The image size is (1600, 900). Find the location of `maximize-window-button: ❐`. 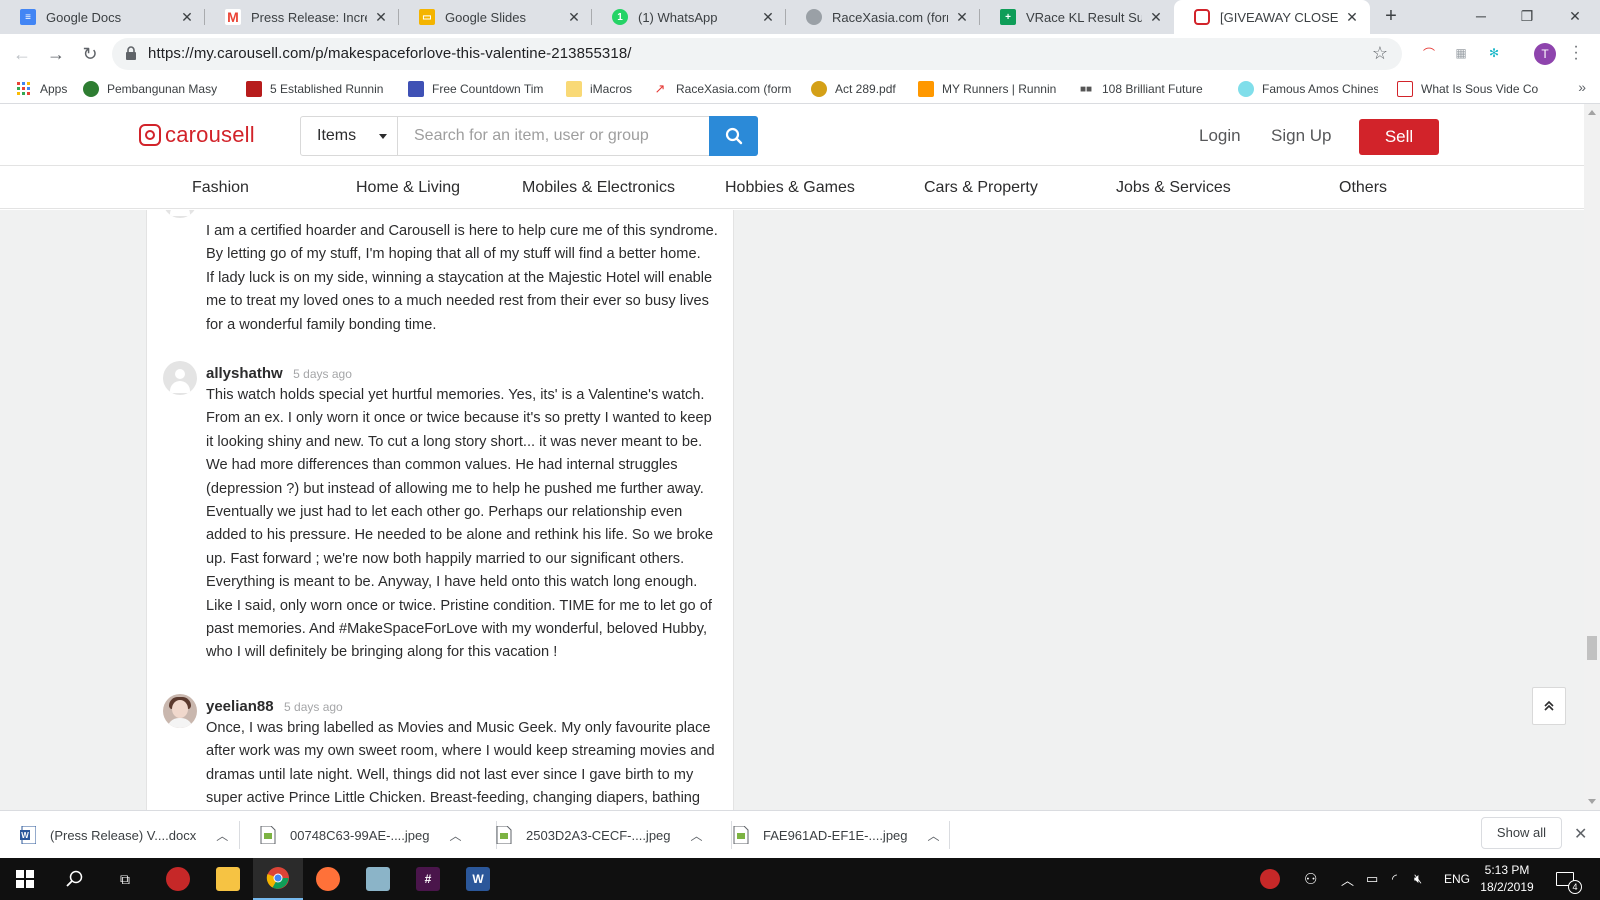

maximize-window-button: ❐ is located at coordinates (1527, 17).